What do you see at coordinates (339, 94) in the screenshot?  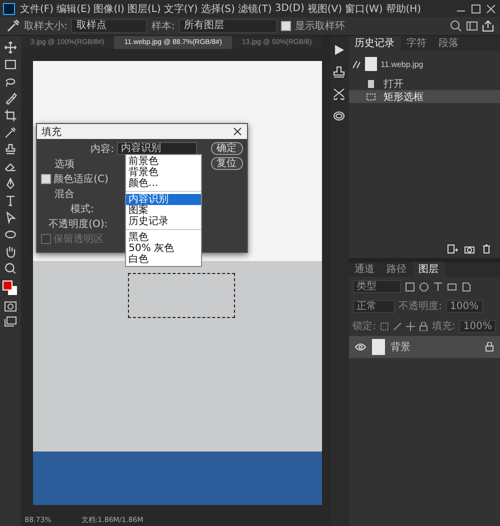 I see `scissors-icon` at bounding box center [339, 94].